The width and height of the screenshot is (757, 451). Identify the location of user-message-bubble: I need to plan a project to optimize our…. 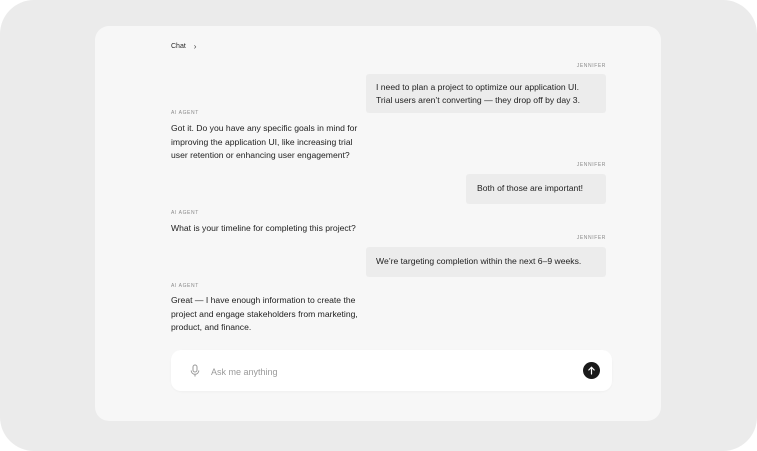
(486, 93).